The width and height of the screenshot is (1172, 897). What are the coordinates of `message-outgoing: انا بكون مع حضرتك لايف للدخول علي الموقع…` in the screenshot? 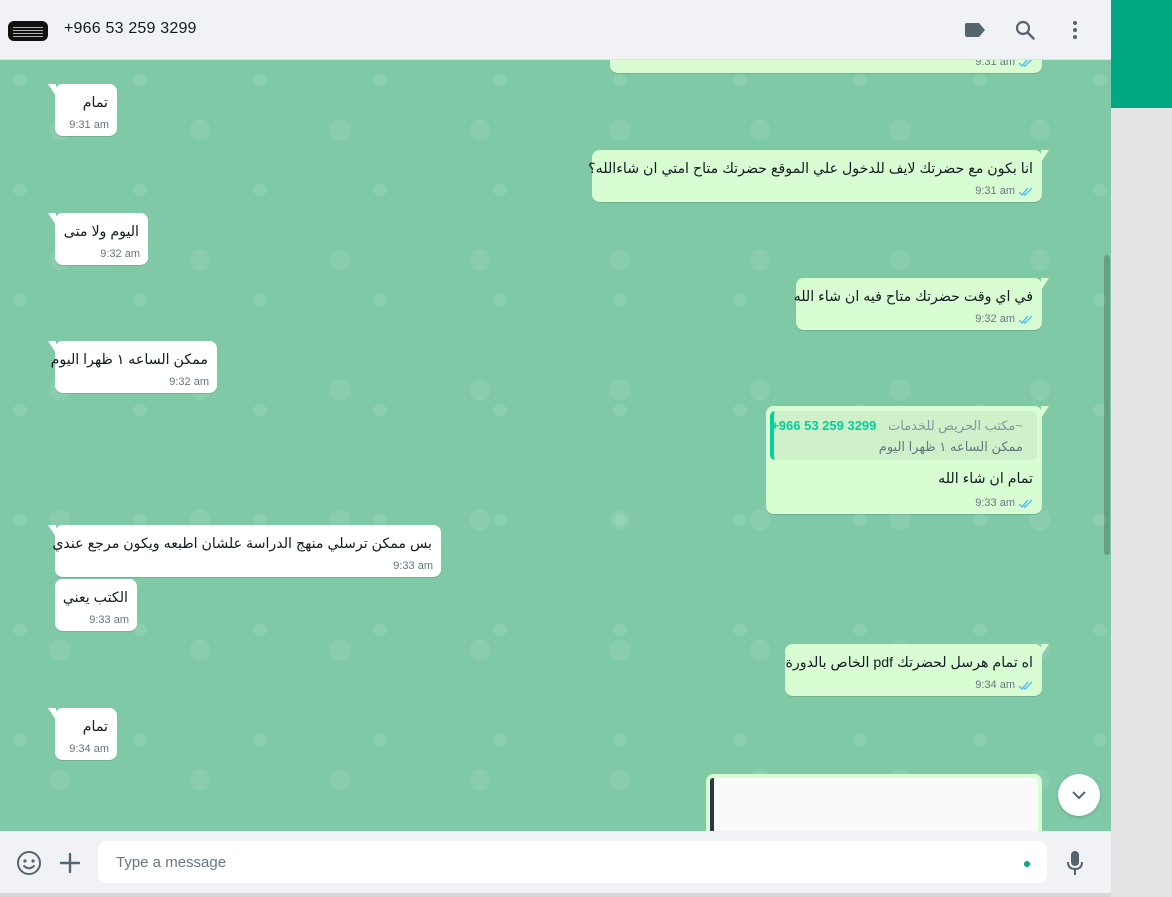 It's located at (818, 176).